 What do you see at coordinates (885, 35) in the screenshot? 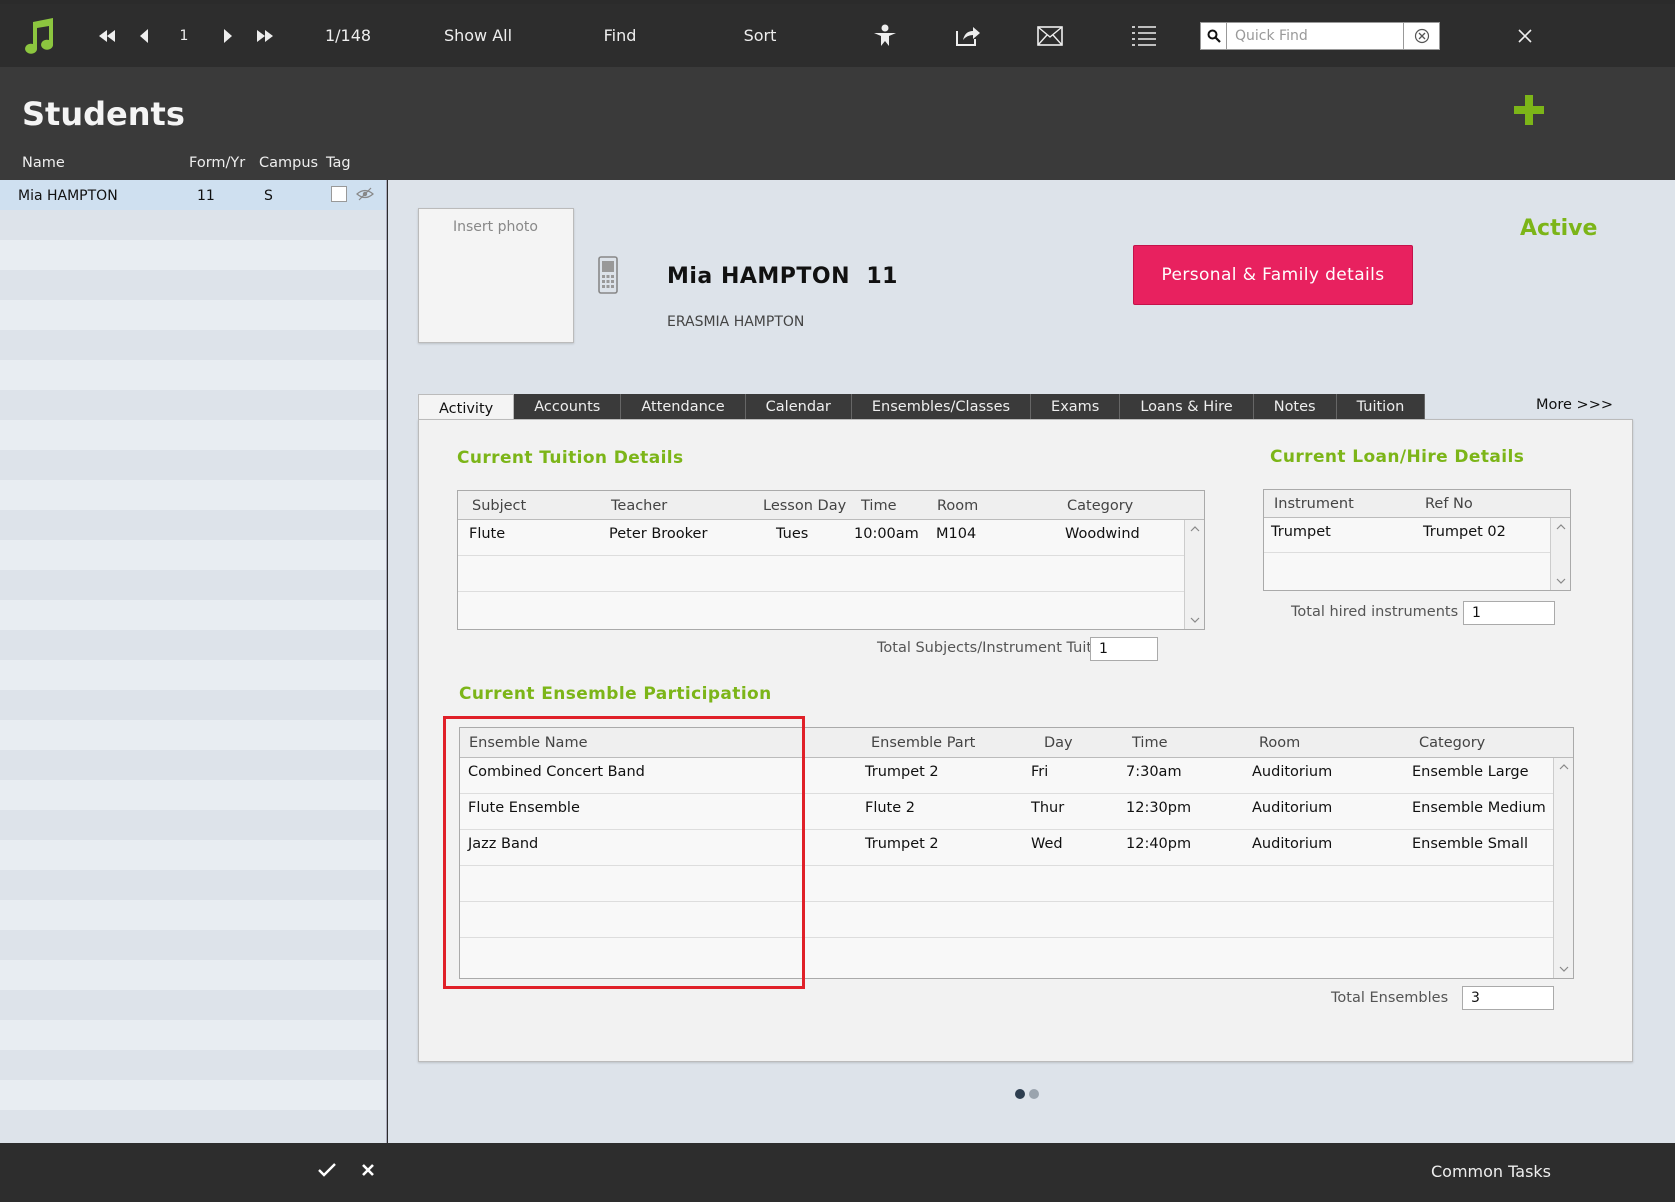
I see `person-icon` at bounding box center [885, 35].